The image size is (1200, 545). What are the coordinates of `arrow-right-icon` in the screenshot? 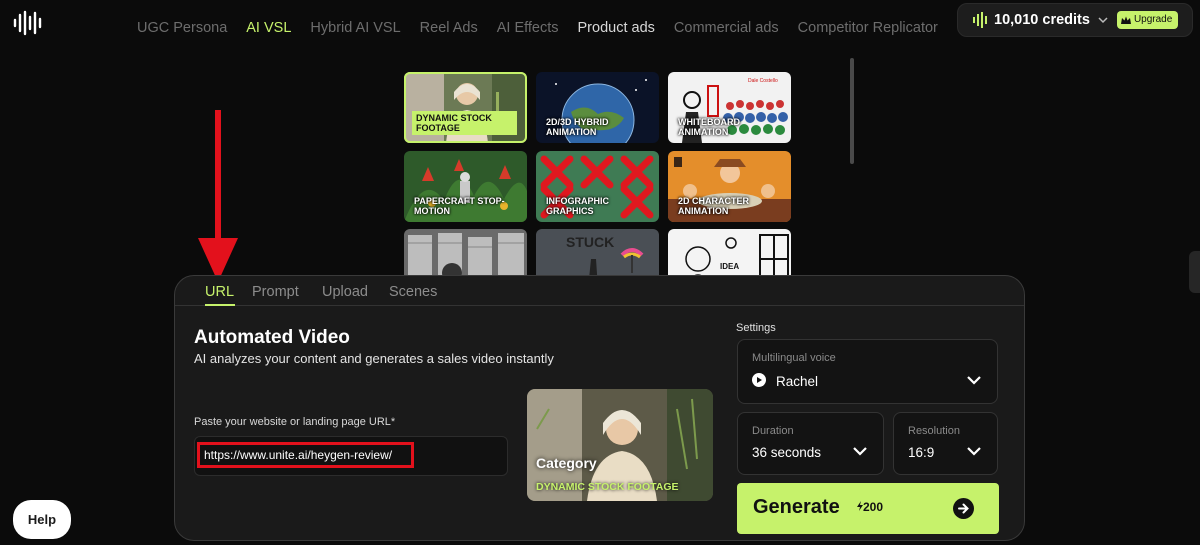 It's located at (963, 508).